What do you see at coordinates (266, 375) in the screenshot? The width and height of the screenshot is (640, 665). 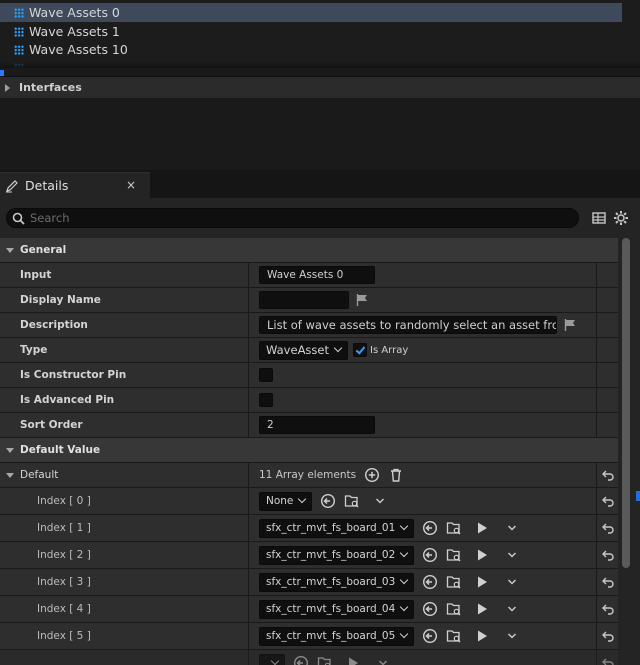 I see `constructor-pin-checkbox` at bounding box center [266, 375].